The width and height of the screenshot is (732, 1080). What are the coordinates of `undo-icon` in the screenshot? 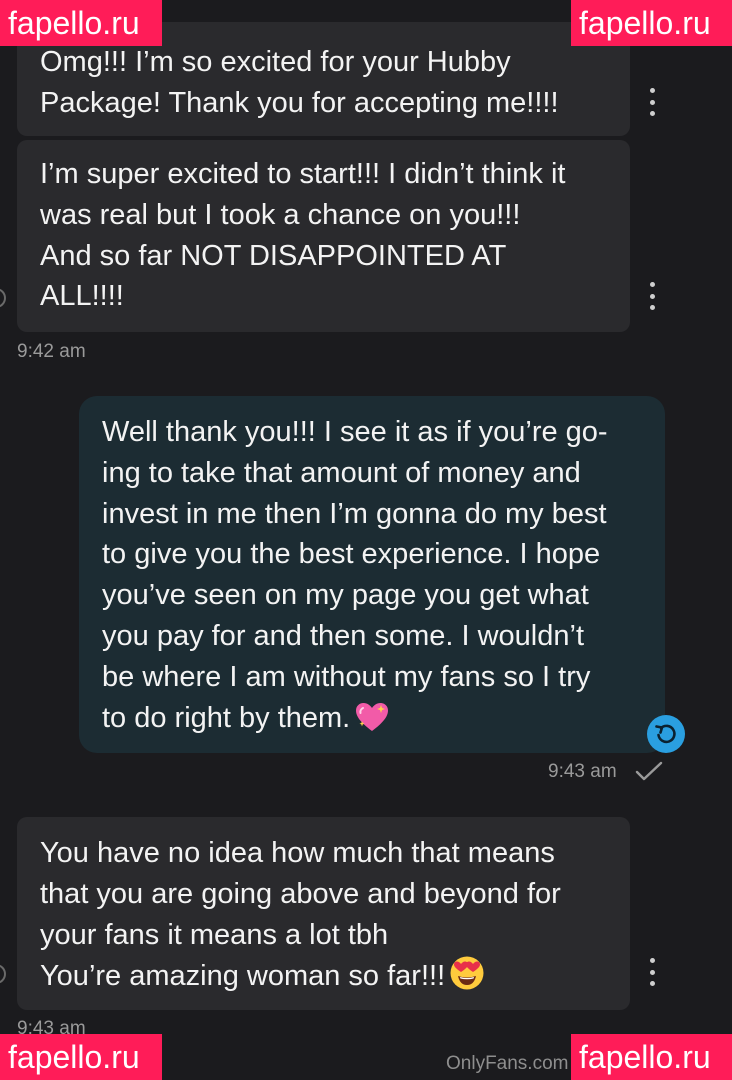 It's located at (666, 734).